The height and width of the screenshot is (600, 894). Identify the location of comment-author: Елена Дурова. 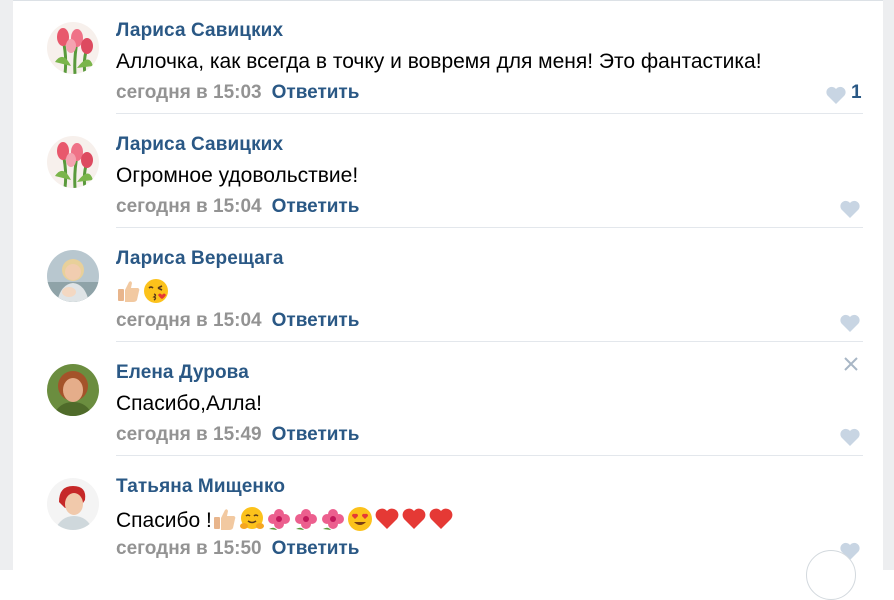
(182, 373).